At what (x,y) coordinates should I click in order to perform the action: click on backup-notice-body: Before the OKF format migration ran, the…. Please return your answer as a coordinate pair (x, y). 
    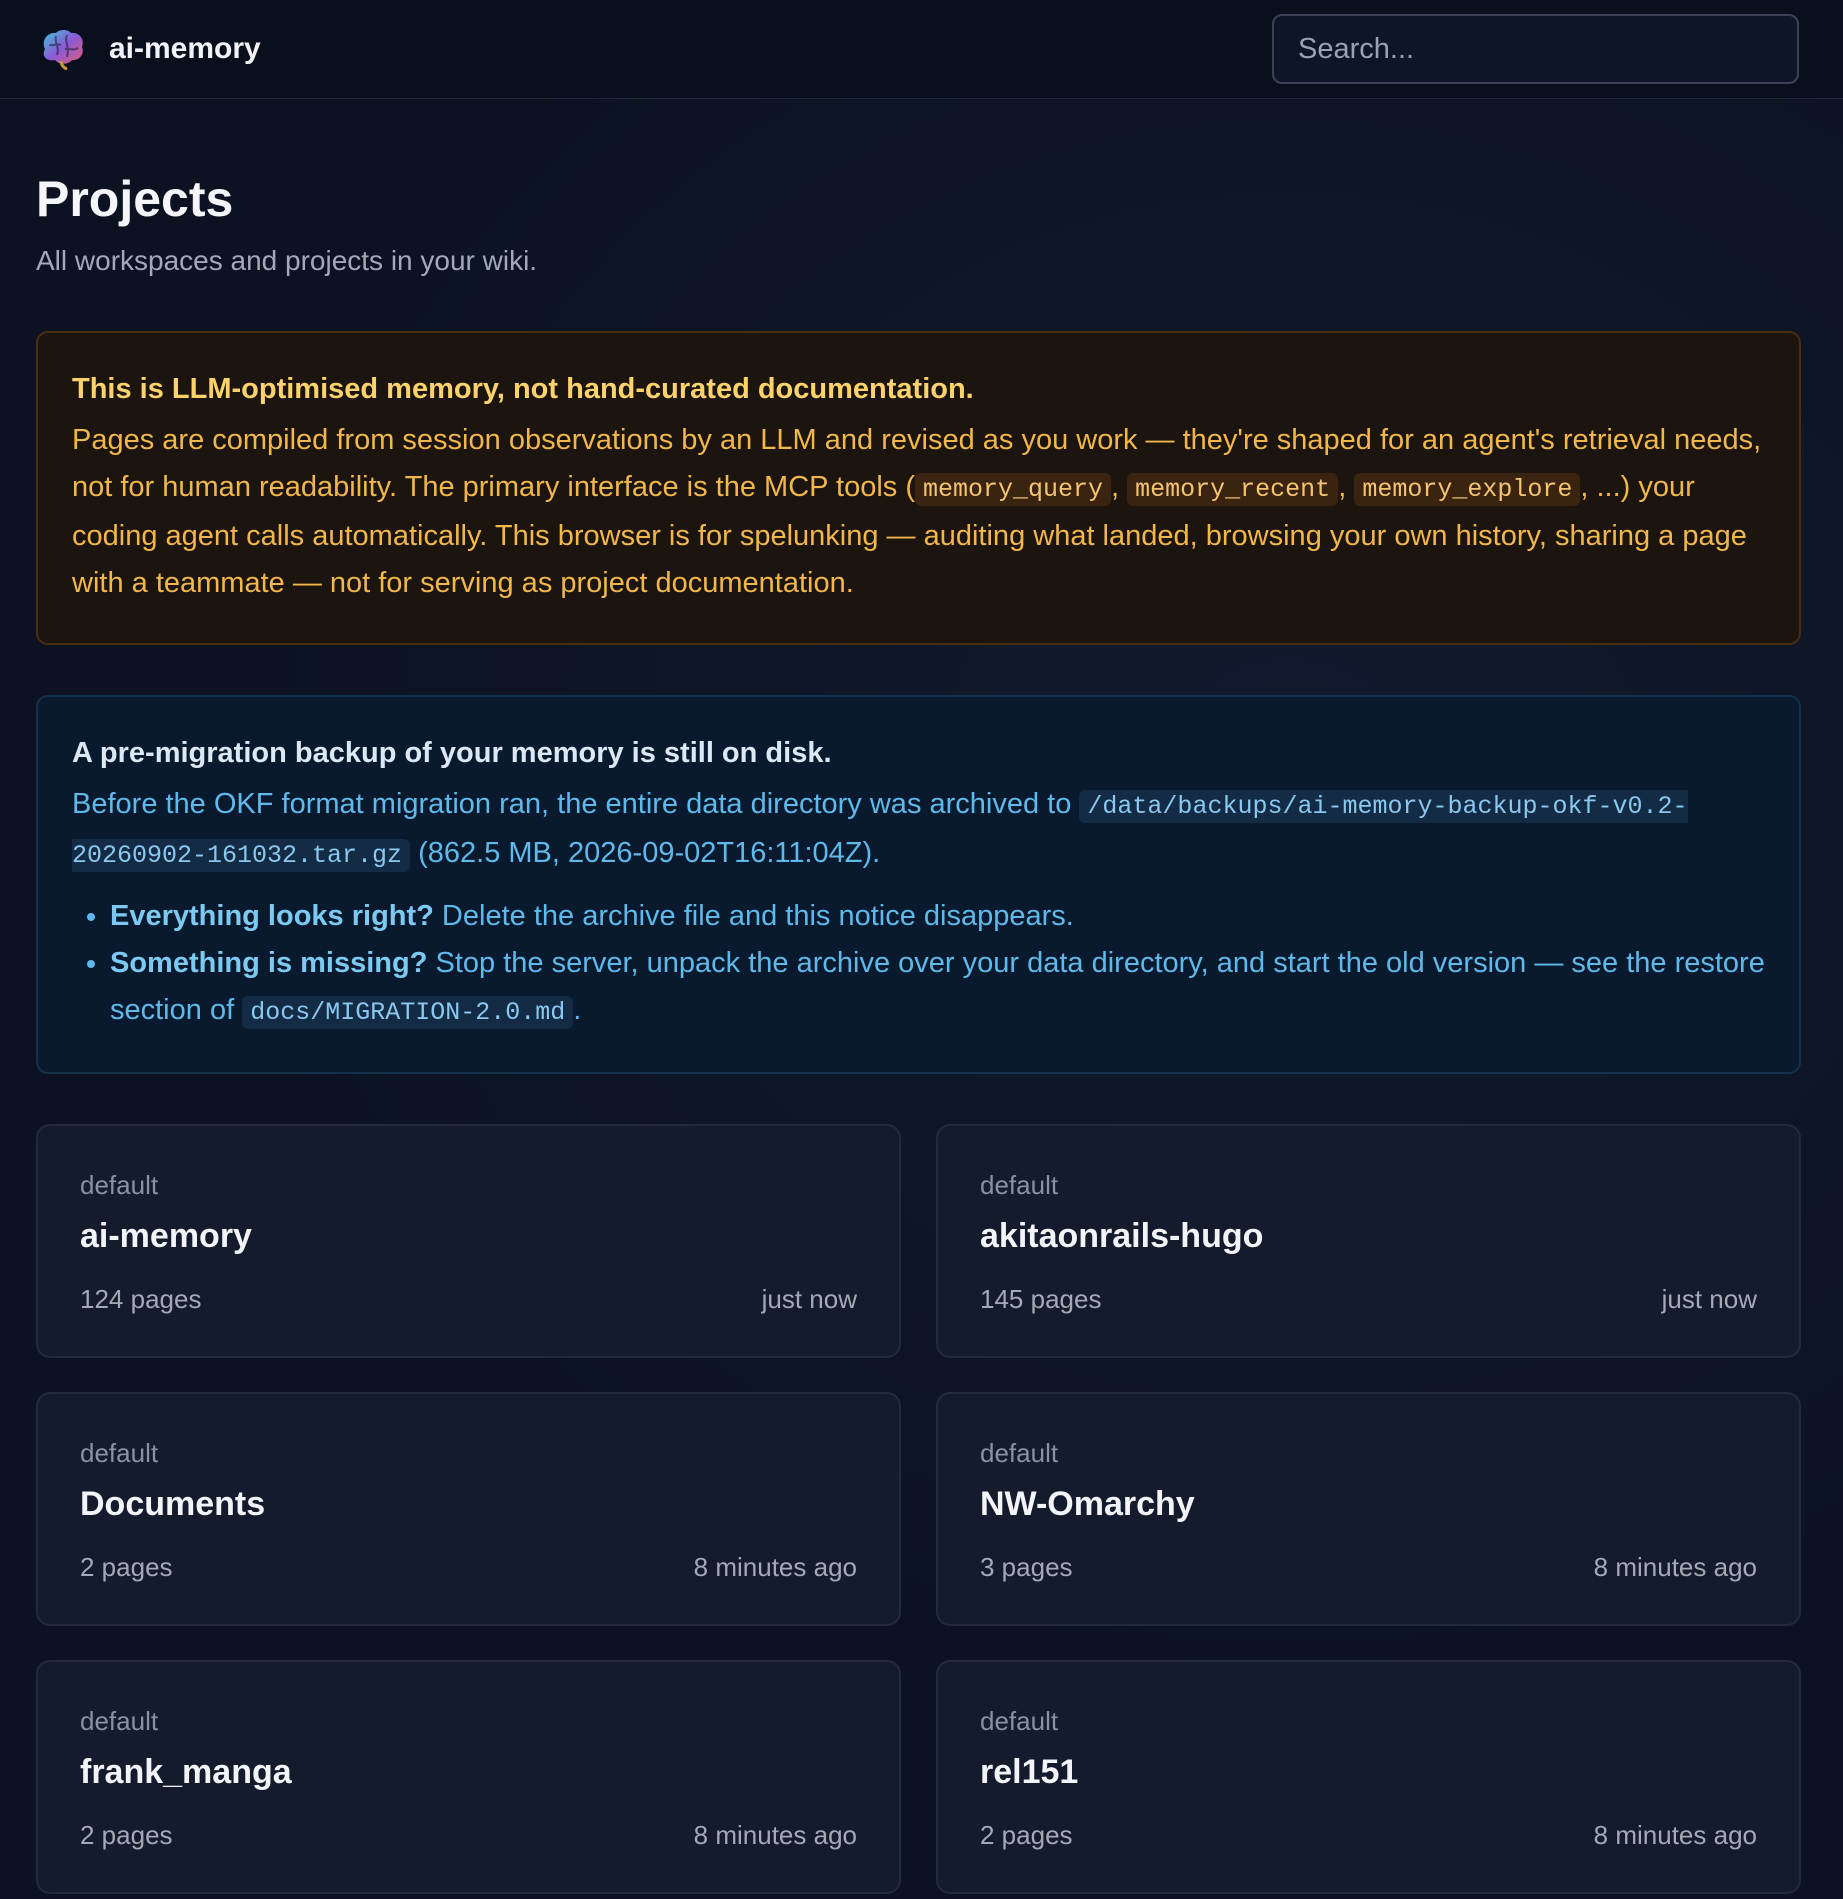
    Looking at the image, I should click on (918, 830).